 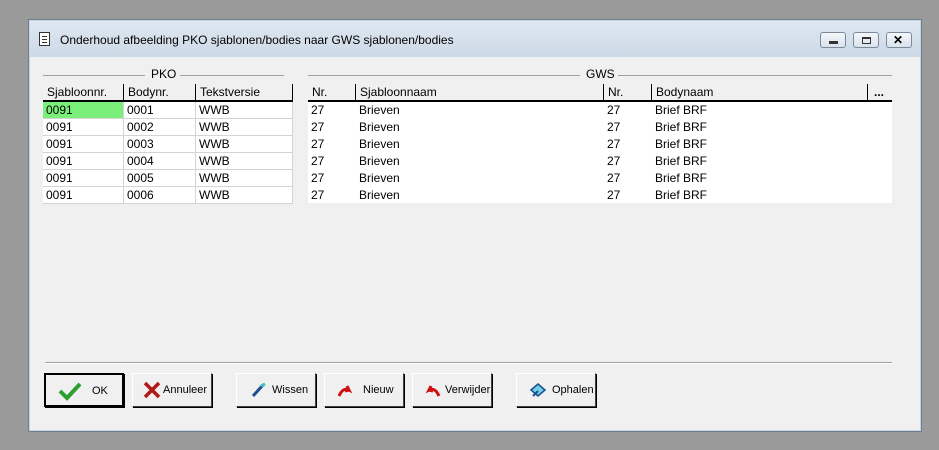 What do you see at coordinates (258, 390) in the screenshot?
I see `eraser-icon` at bounding box center [258, 390].